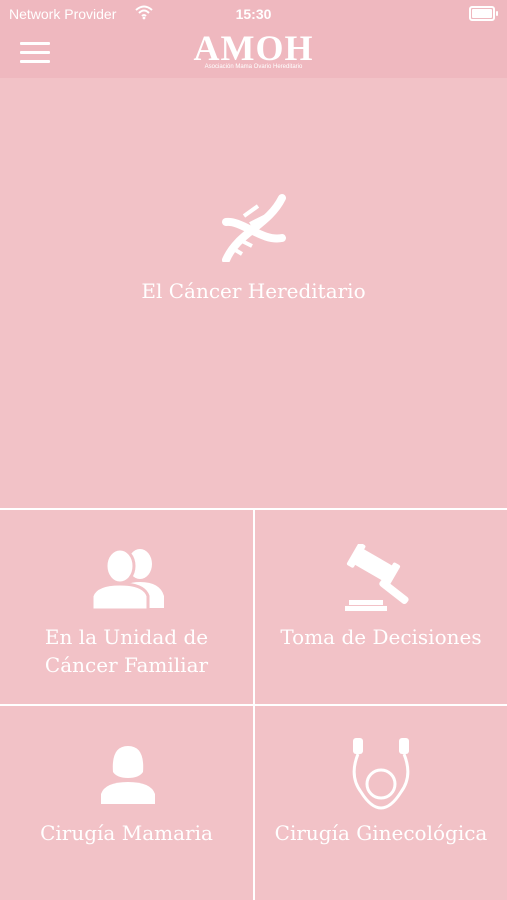 The image size is (507, 900). What do you see at coordinates (127, 578) in the screenshot?
I see `people-icon` at bounding box center [127, 578].